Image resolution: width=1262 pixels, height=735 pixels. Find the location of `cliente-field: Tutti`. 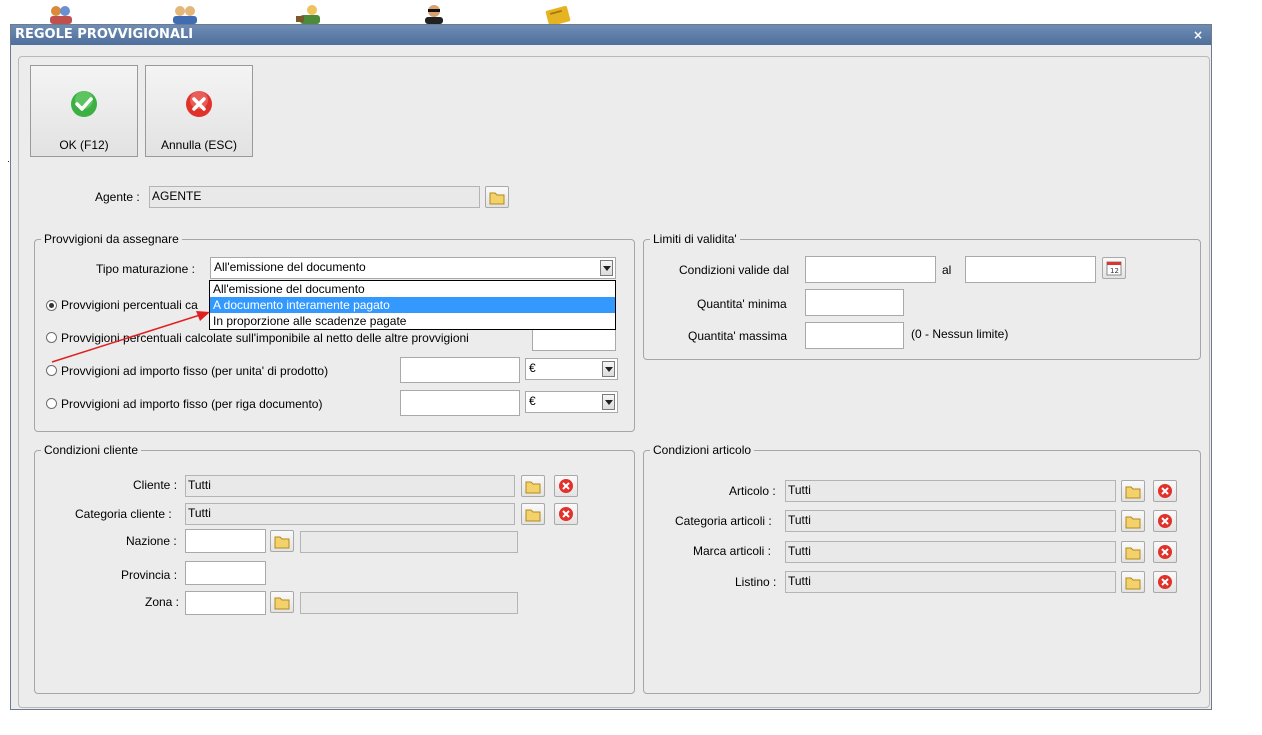

cliente-field: Tutti is located at coordinates (350, 486).